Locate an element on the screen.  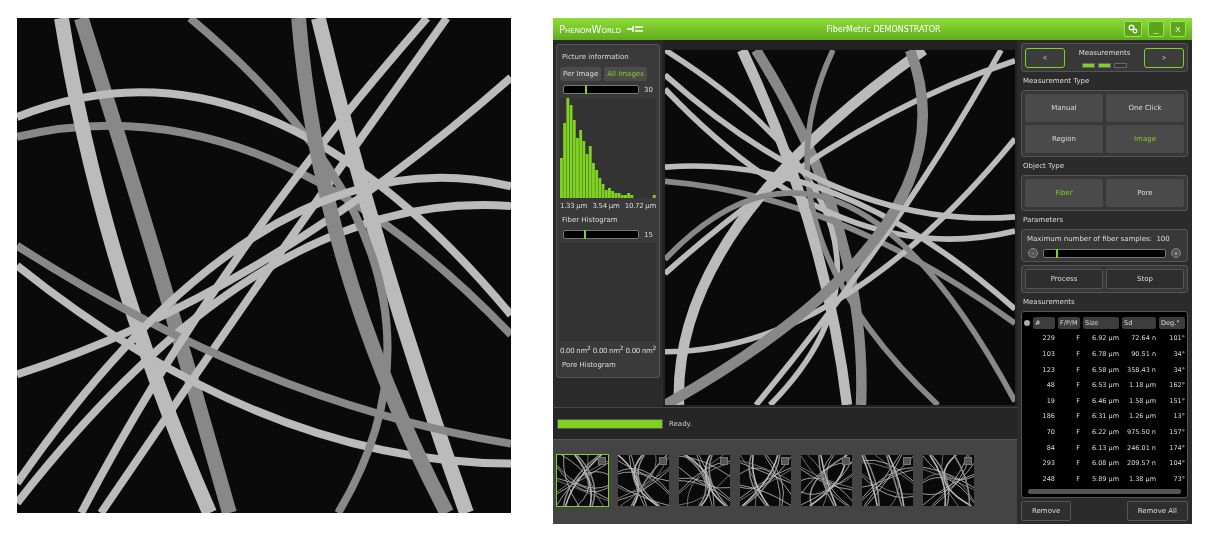
dot-icon is located at coordinates (1027, 322).